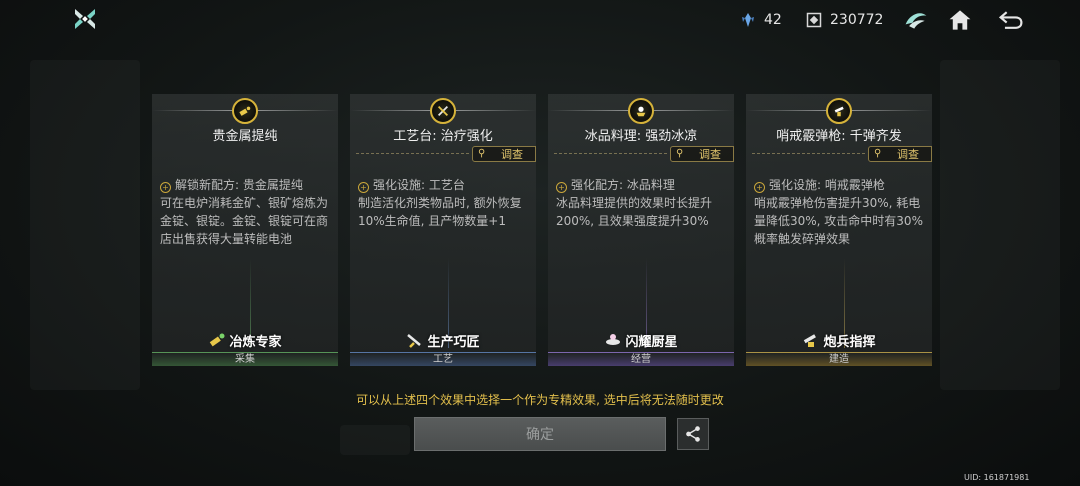 The width and height of the screenshot is (1080, 486). I want to click on card-title: 工艺台: 治疗强化, so click(443, 136).